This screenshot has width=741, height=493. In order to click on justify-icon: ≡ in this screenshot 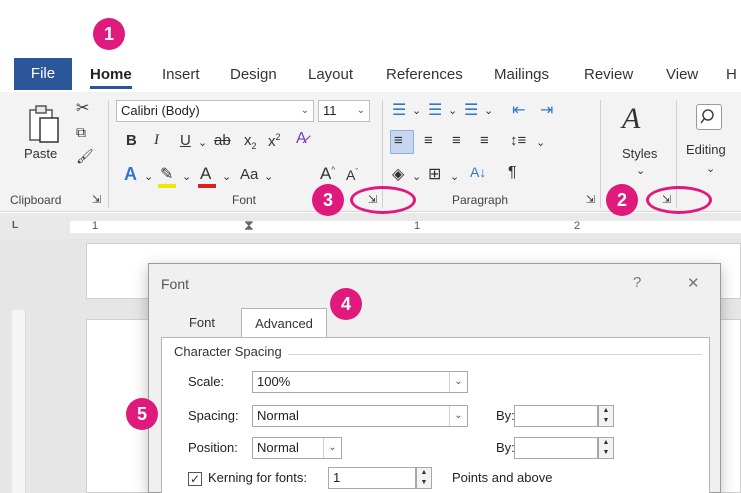, I will do `click(484, 140)`.